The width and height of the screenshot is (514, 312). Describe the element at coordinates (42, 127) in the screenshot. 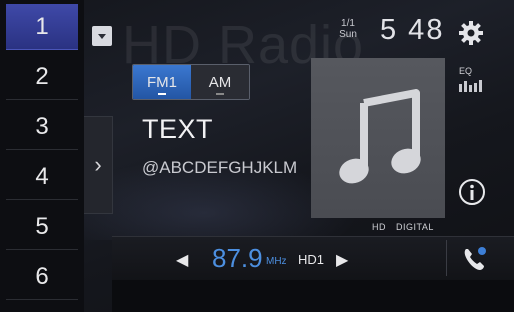

I see `preset-3-button: 3` at that location.